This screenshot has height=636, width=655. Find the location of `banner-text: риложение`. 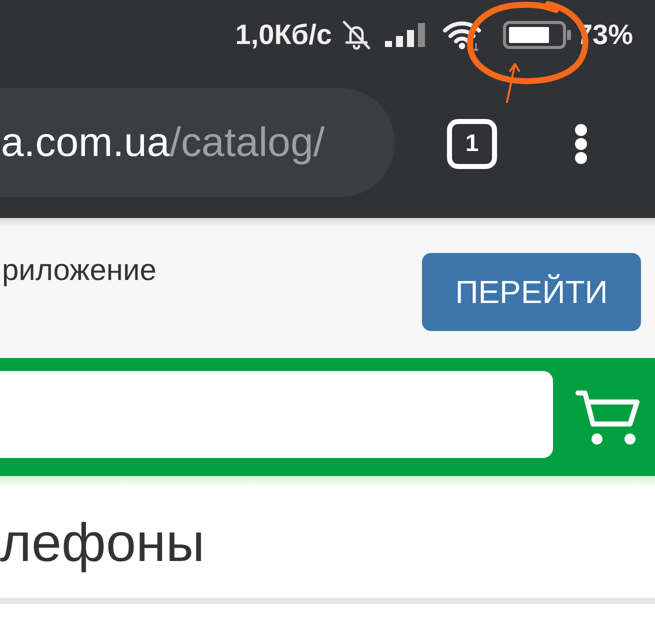

banner-text: риложение is located at coordinates (79, 271).